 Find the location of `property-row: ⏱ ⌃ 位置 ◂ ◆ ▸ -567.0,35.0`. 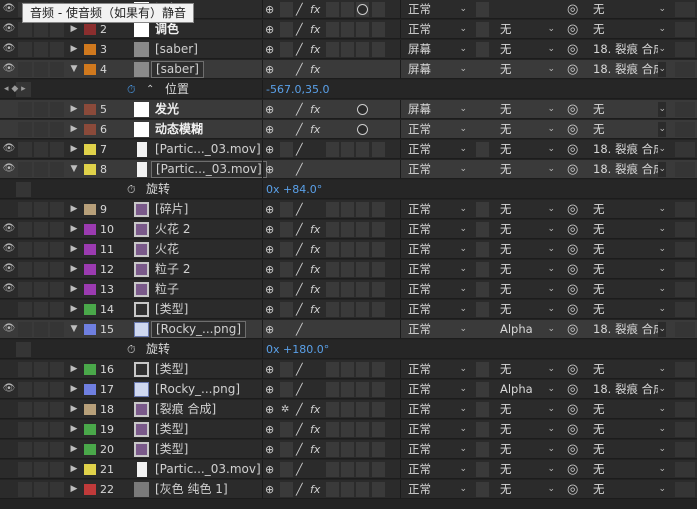

property-row: ⏱ ⌃ 位置 ◂ ◆ ▸ -567.0,35.0 is located at coordinates (348, 89).